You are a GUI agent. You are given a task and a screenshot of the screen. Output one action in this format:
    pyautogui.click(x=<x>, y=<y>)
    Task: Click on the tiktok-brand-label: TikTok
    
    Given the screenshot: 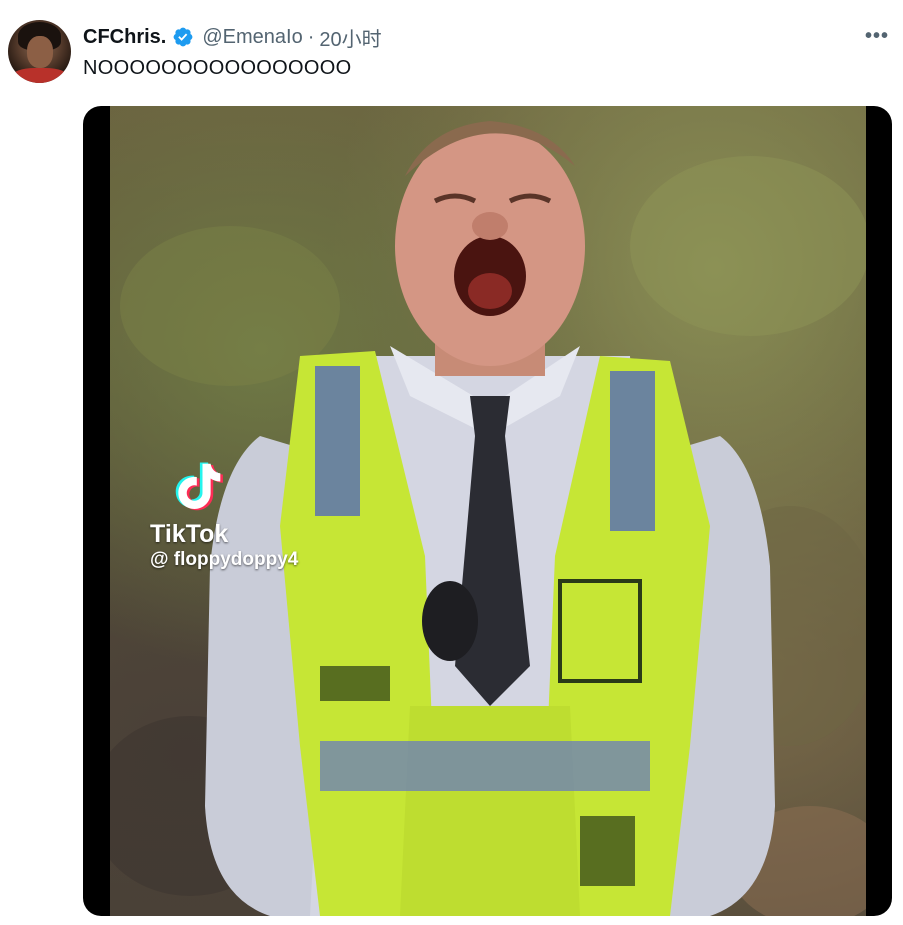 What is the action you would take?
    pyautogui.click(x=189, y=534)
    